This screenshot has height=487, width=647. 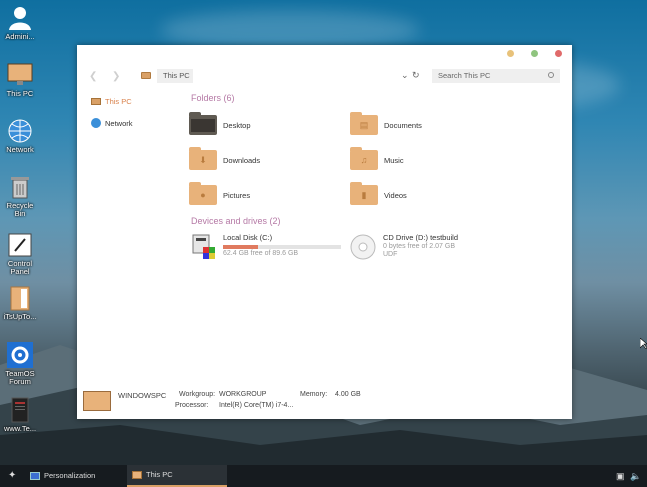 What do you see at coordinates (20, 209) in the screenshot?
I see `desktop-icon-label: Recycle Bin` at bounding box center [20, 209].